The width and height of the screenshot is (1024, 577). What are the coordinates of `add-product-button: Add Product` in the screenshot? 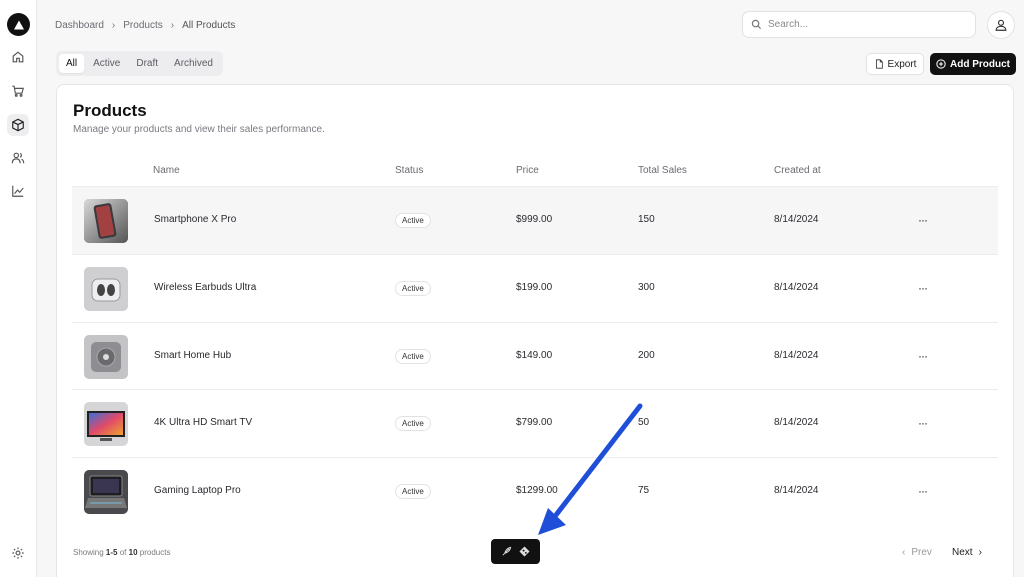 It's located at (973, 64).